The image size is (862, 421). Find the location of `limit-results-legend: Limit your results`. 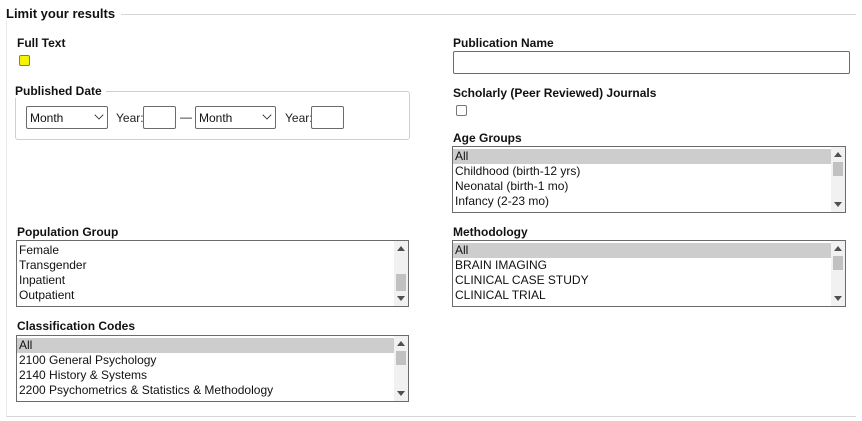

limit-results-legend: Limit your results is located at coordinates (64, 13).